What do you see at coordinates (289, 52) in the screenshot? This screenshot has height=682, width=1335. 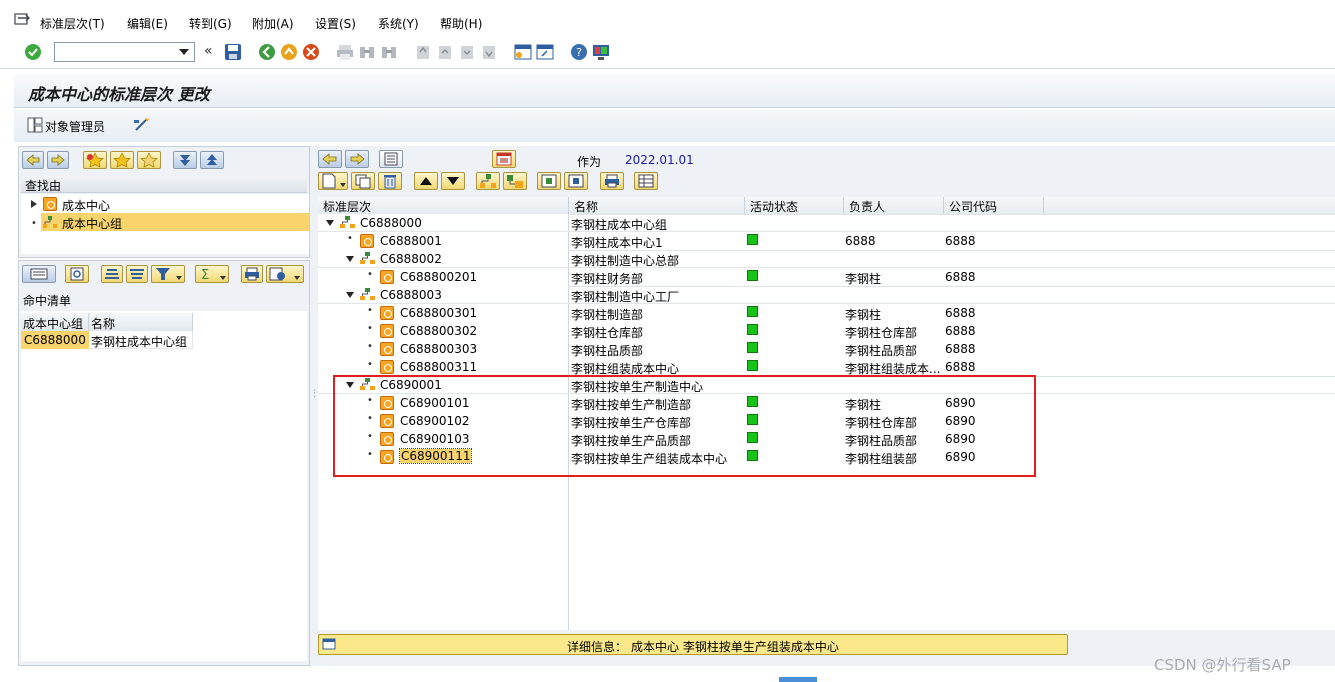 I see `exit-icon` at bounding box center [289, 52].